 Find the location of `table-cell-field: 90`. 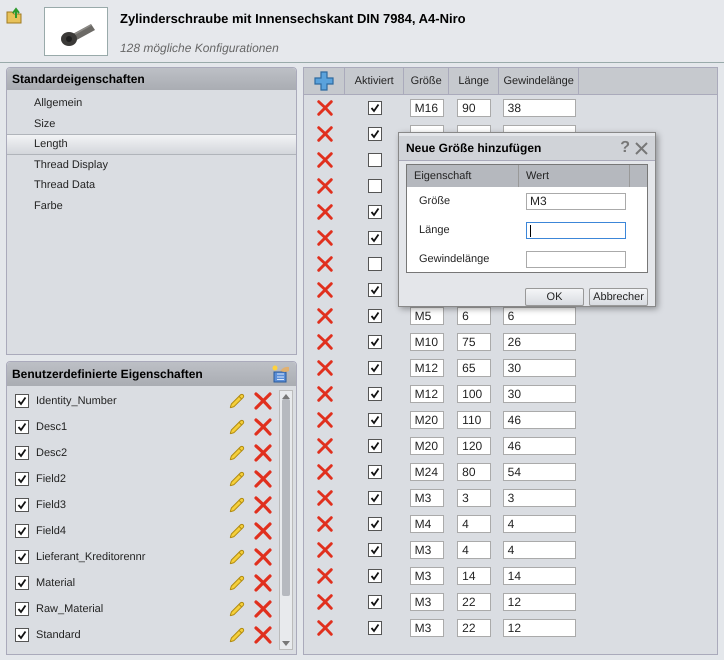

table-cell-field: 90 is located at coordinates (474, 108).